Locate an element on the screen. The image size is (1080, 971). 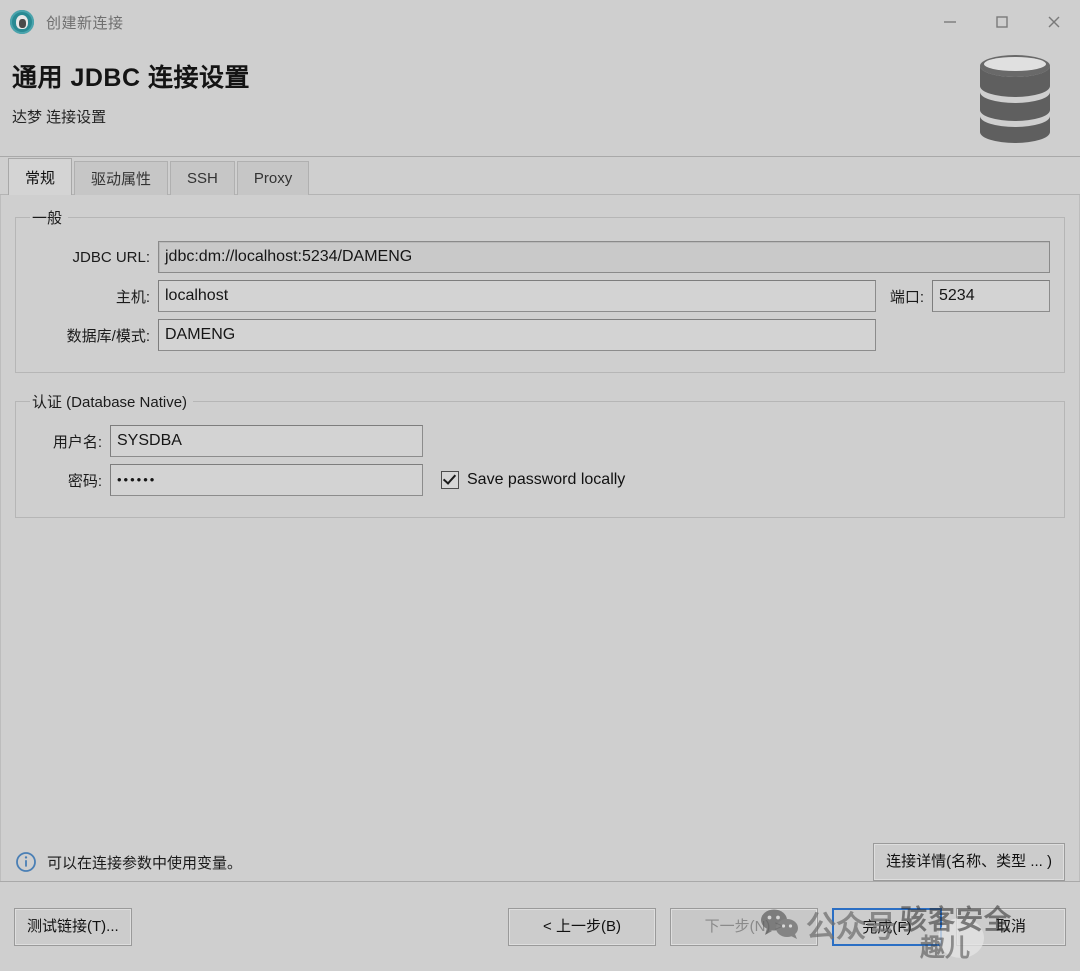
dialog-header: 通用 JDBC 连接设置 达梦 连接设置 is located at coordinates (540, 100).